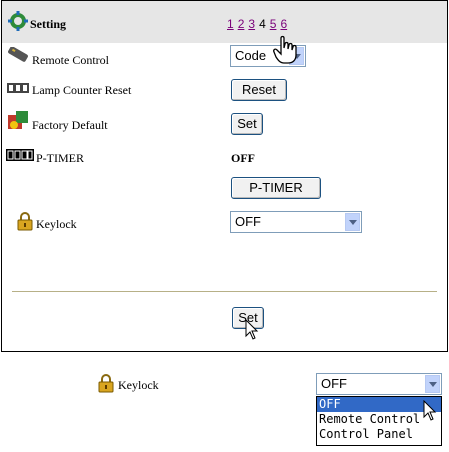  I want to click on divider, so click(224, 291).